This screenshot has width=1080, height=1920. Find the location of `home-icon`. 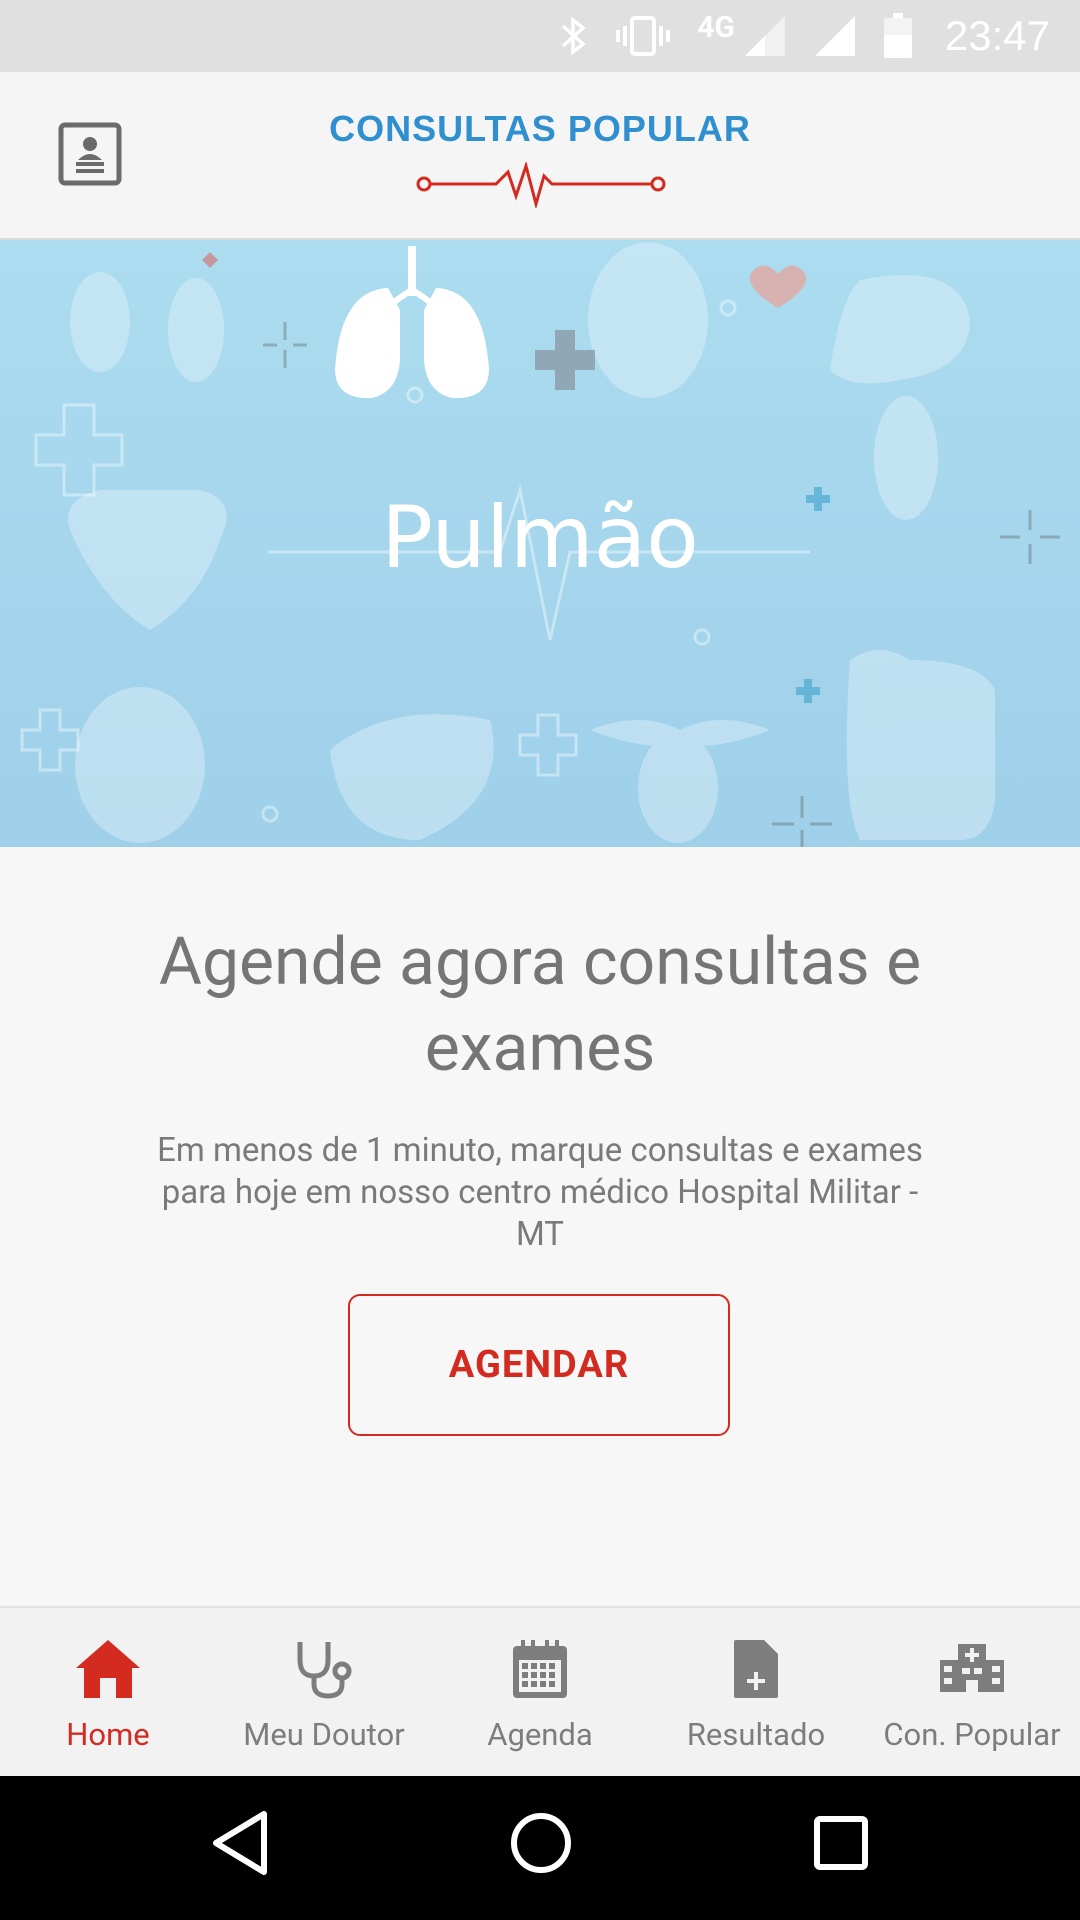

home-icon is located at coordinates (108, 1669).